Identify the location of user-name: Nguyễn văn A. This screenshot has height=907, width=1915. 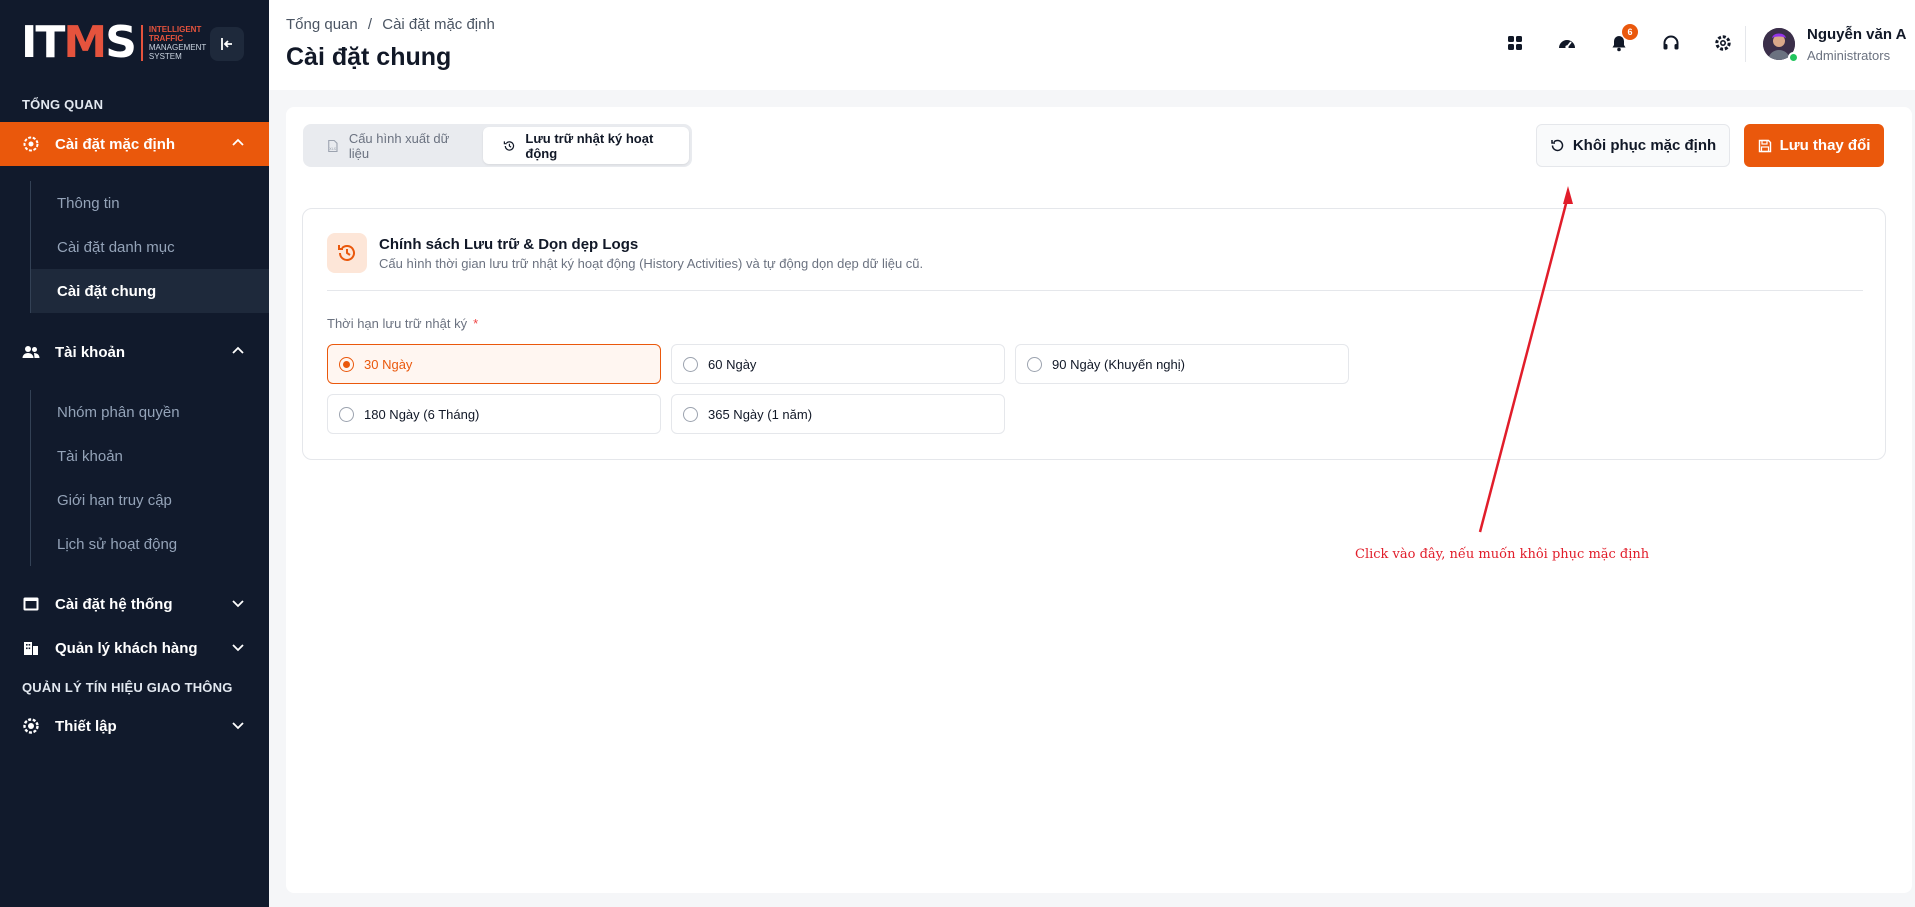
(1856, 34).